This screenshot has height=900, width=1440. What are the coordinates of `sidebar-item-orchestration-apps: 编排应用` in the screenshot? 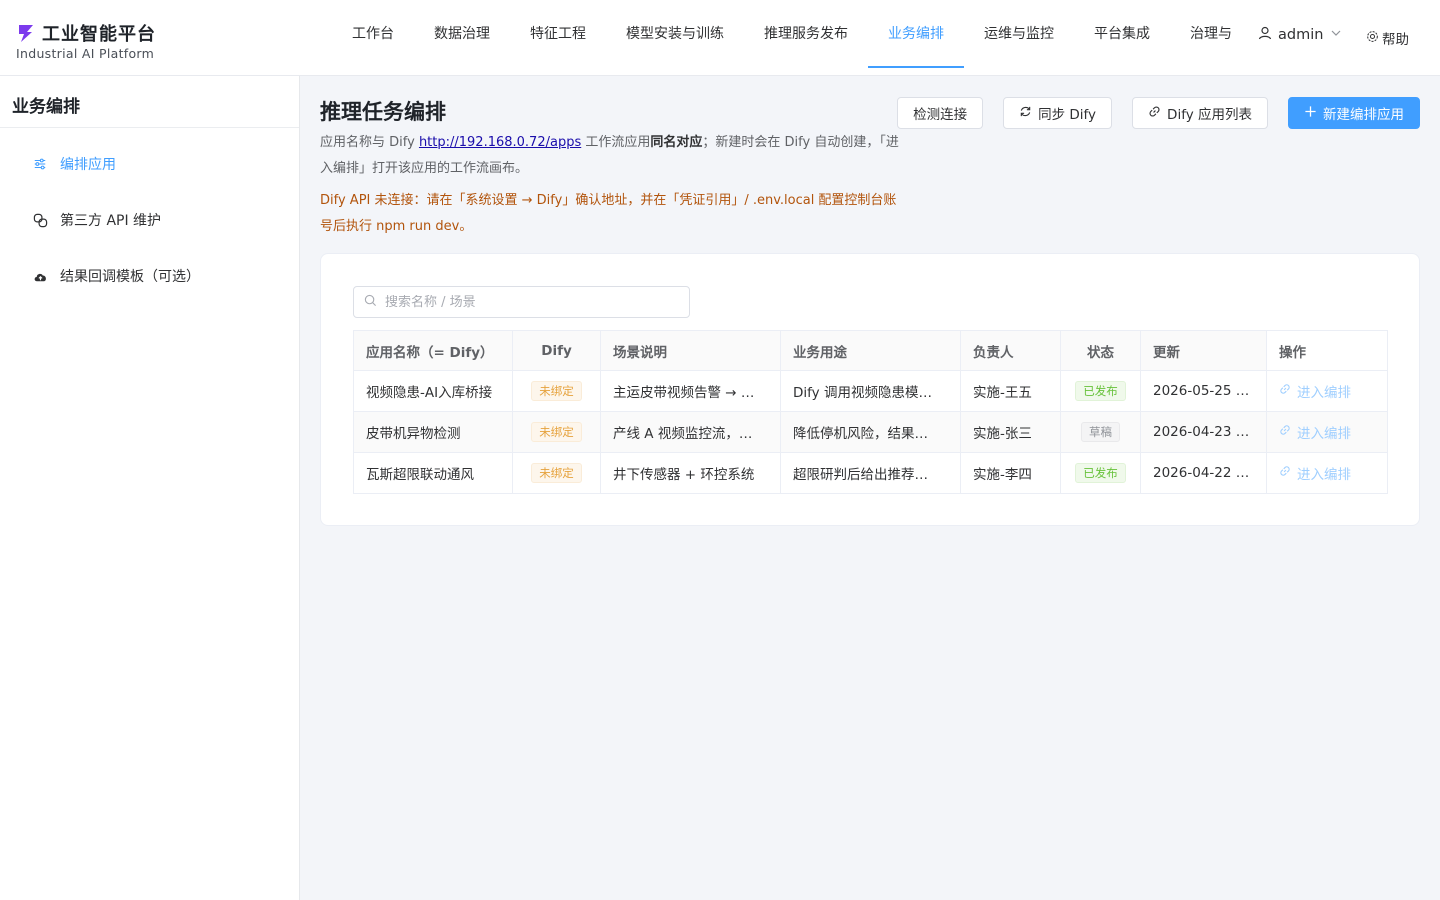 It's located at (149, 164).